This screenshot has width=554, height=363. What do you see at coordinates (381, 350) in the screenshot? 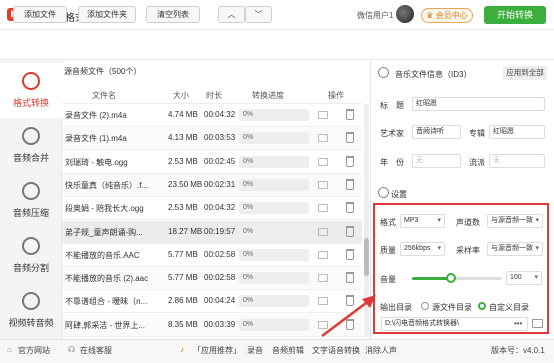
I see `app-link-remove-vocal: 消除人声` at bounding box center [381, 350].